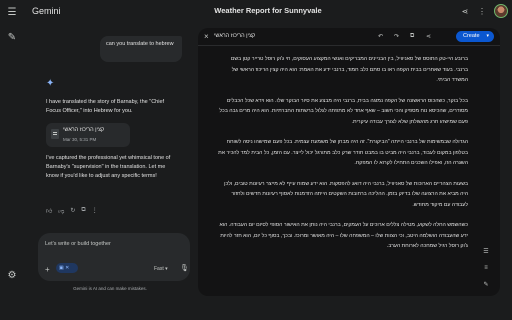 This screenshot has width=512, height=320. Describe the element at coordinates (12, 38) in the screenshot. I see `new-chat-icon: ✎` at that location.